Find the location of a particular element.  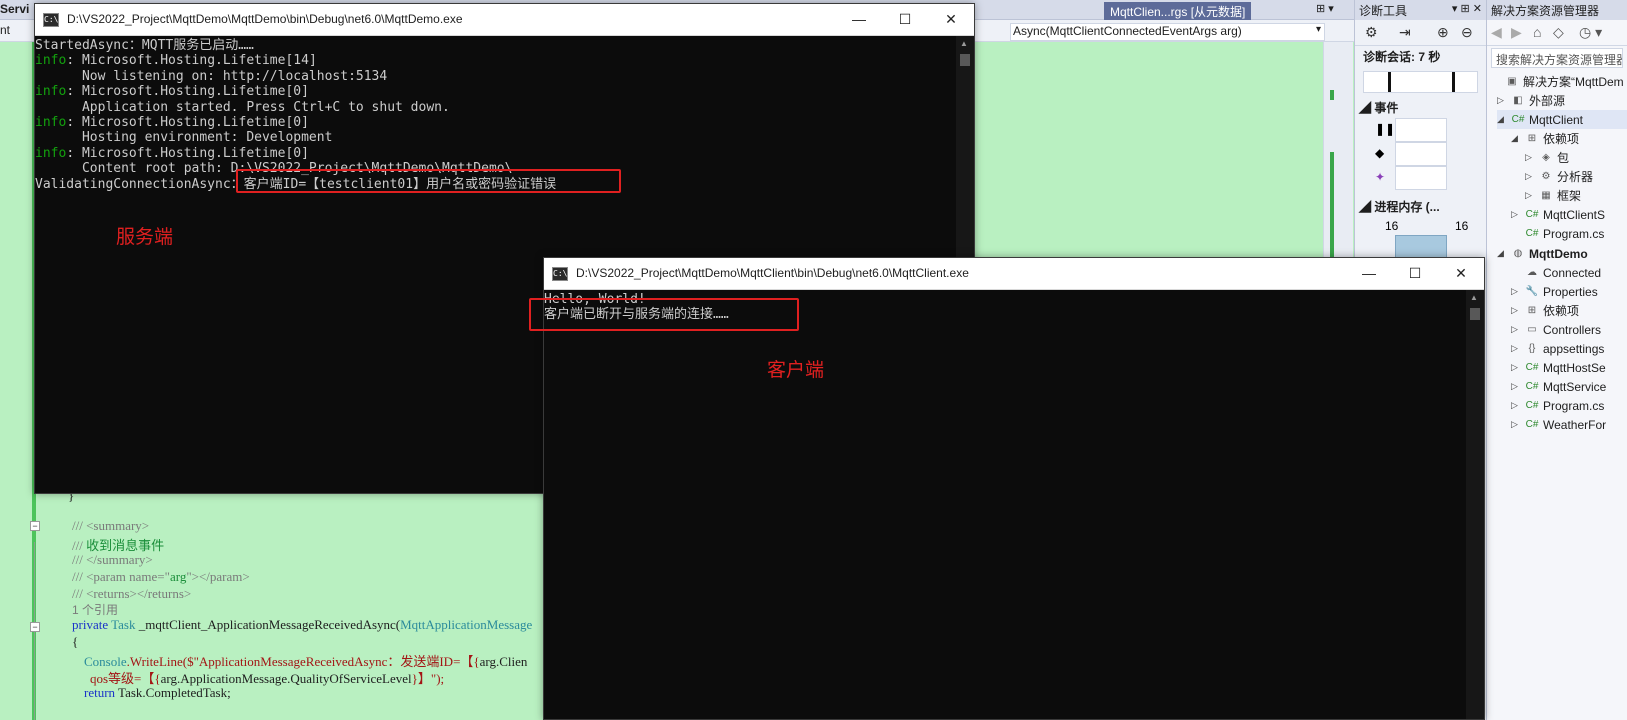

tree-item: ☁ Connected is located at coordinates (1569, 272).